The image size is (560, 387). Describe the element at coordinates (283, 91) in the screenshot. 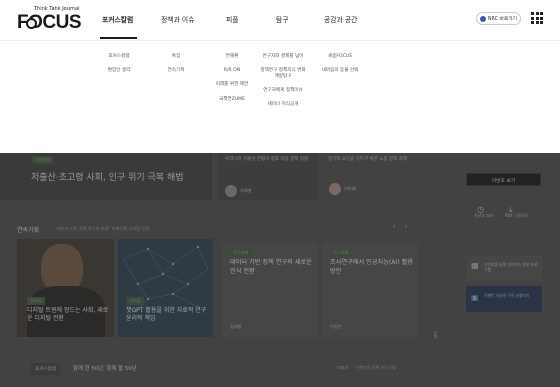

I see `megamenu-item: 연구자에게 정책이슈` at that location.